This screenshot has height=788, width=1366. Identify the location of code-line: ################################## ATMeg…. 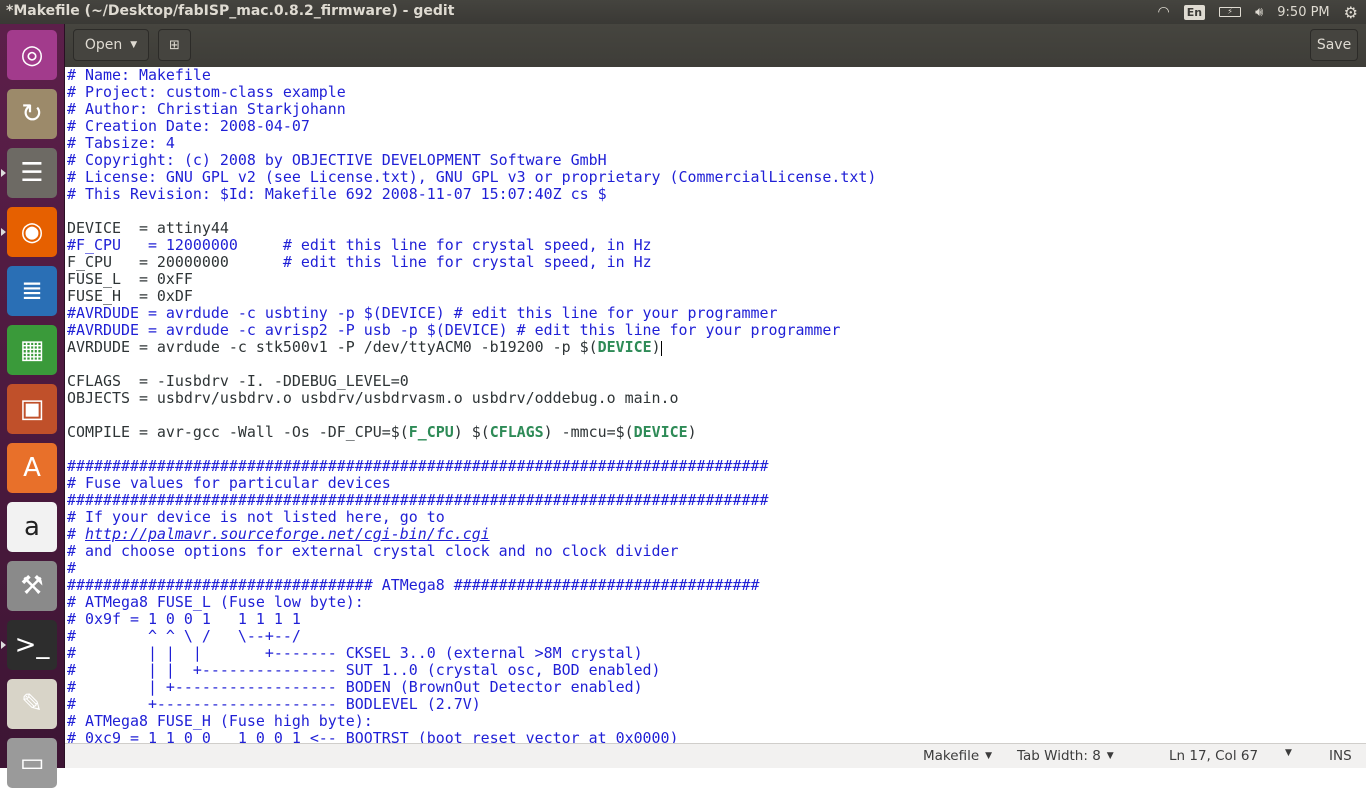
(715, 585).